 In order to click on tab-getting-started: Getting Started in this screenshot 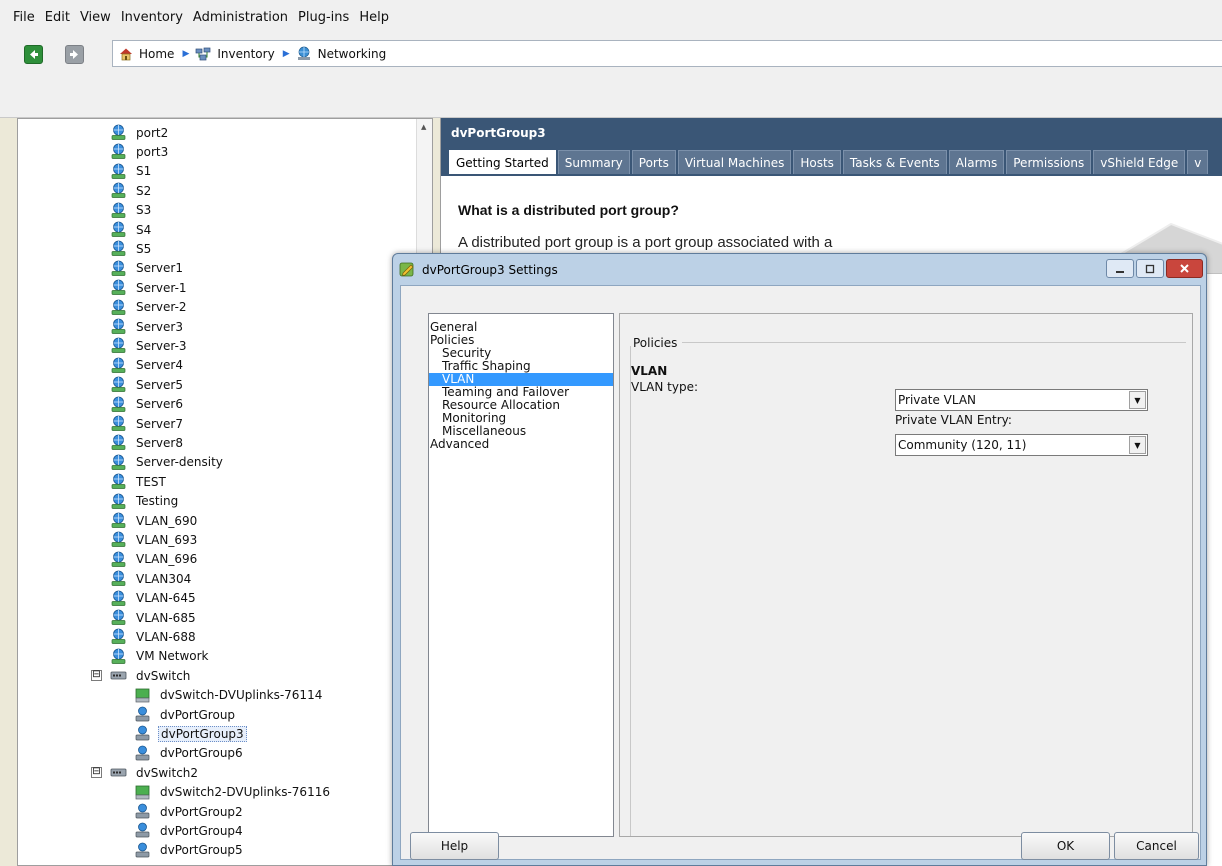, I will do `click(502, 162)`.